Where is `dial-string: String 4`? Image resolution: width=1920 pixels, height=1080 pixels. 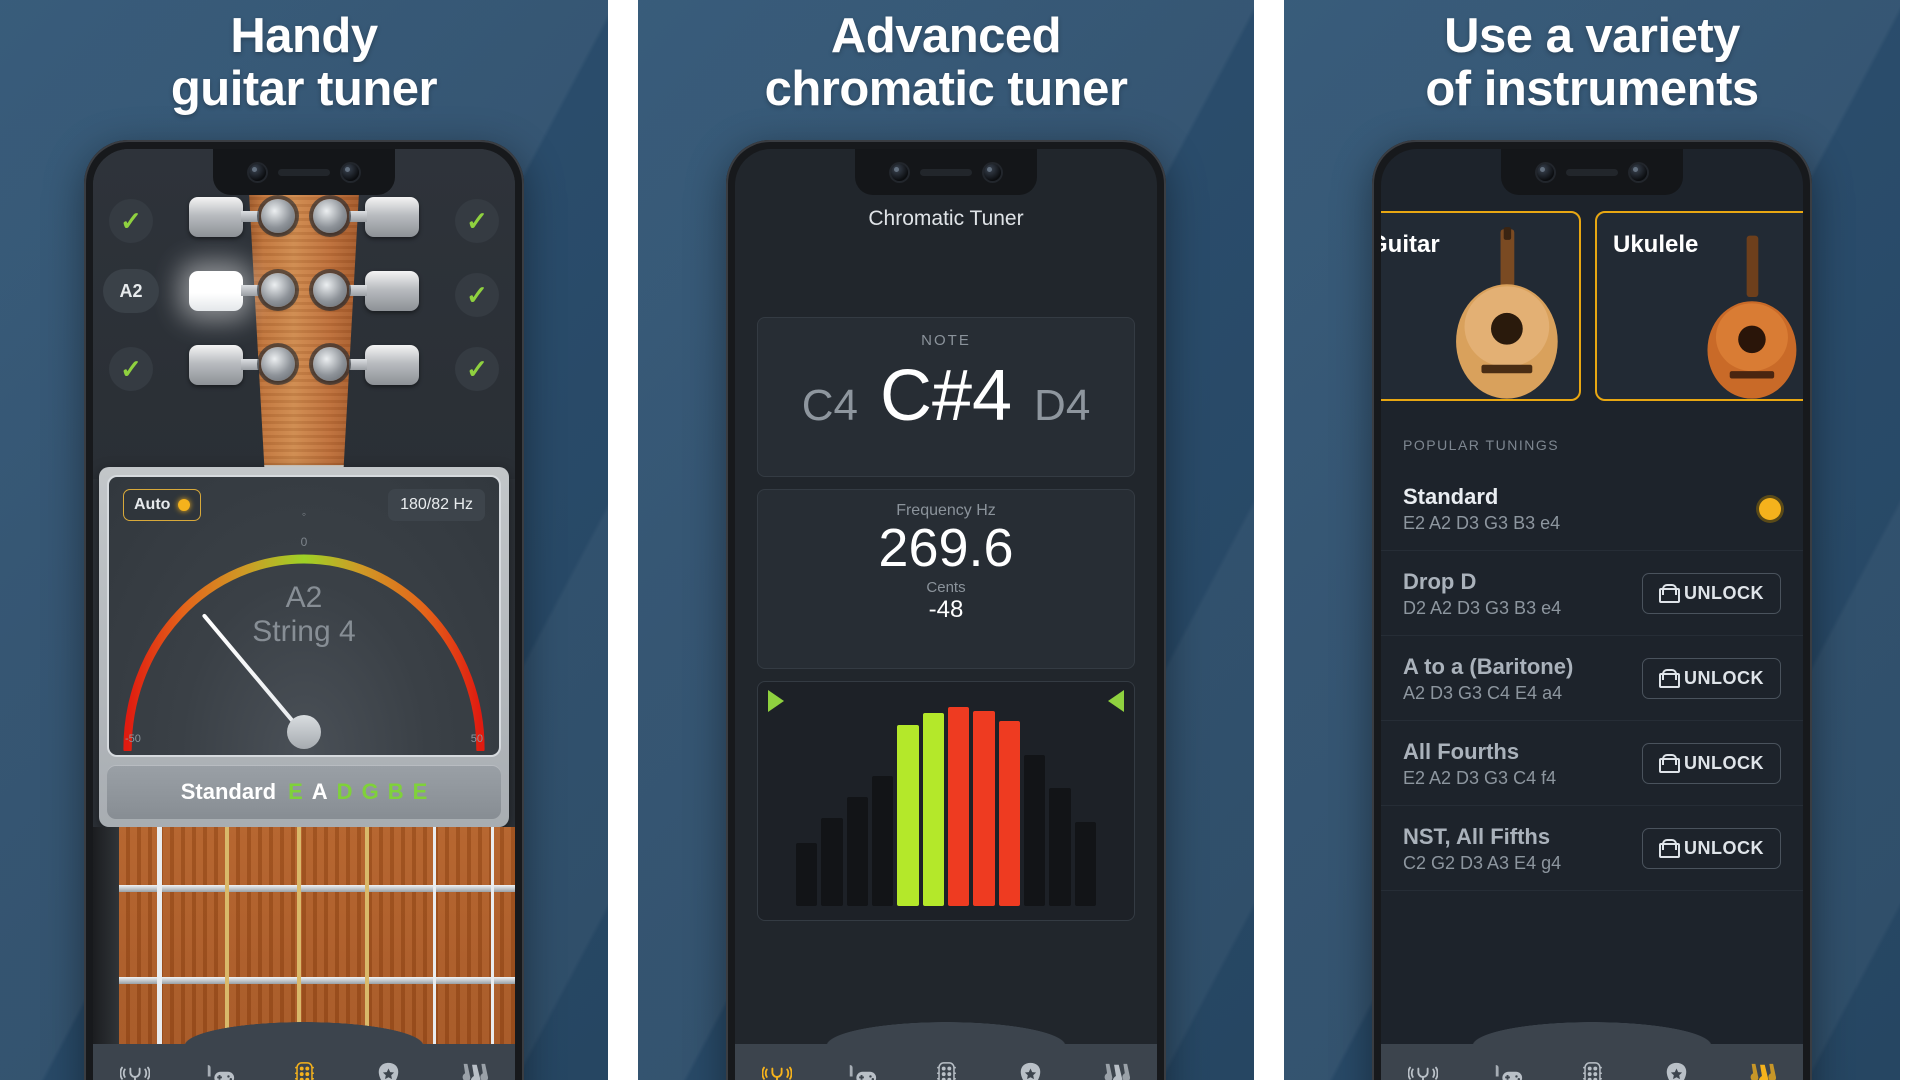 dial-string: String 4 is located at coordinates (304, 631).